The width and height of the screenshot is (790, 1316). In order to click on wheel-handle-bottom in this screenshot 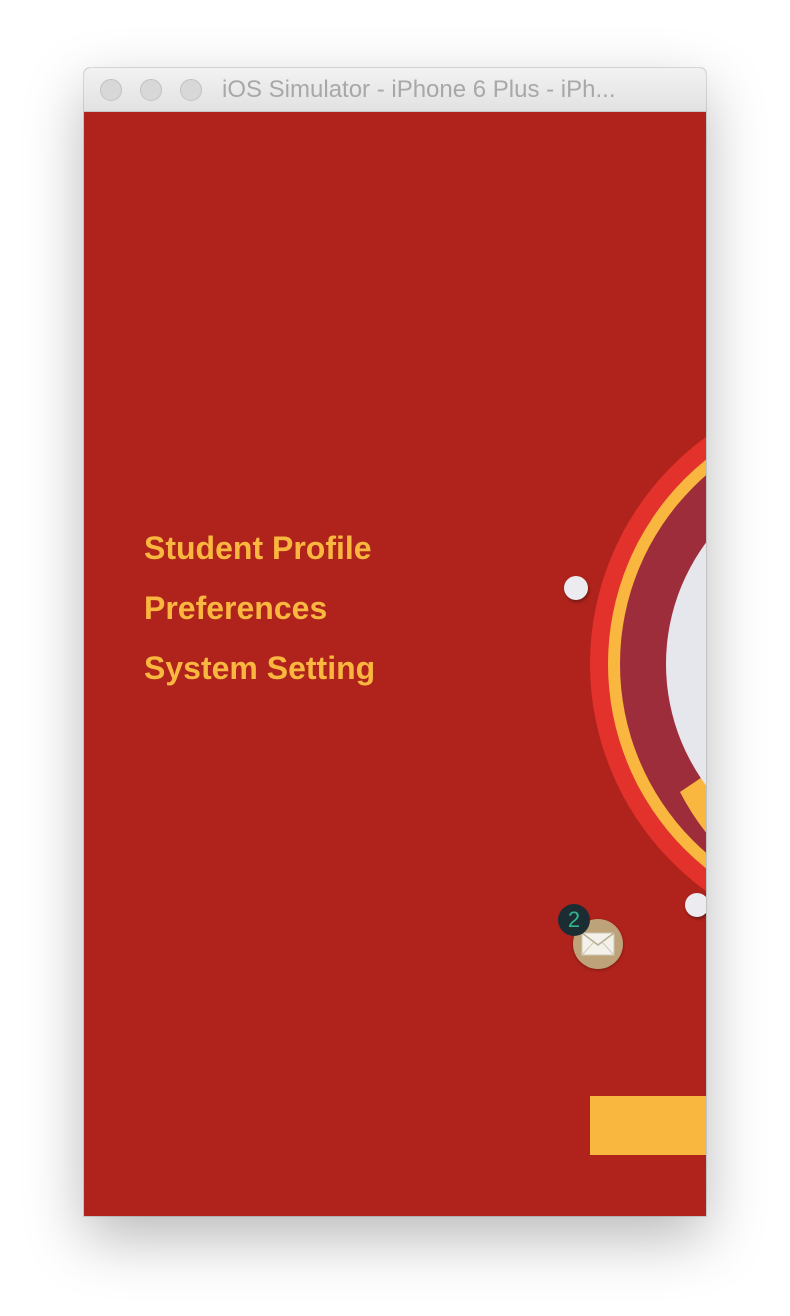, I will do `click(695, 905)`.